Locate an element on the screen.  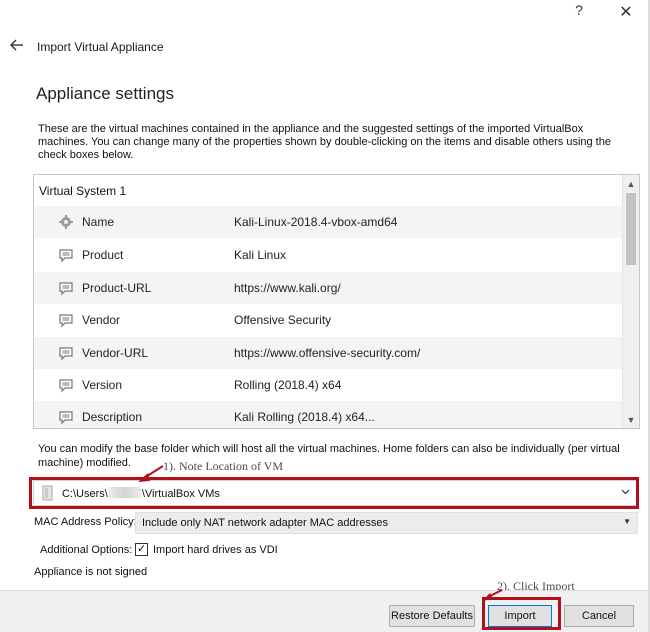
mac-policy-label: MAC Address Policy: is located at coordinates (85, 522).